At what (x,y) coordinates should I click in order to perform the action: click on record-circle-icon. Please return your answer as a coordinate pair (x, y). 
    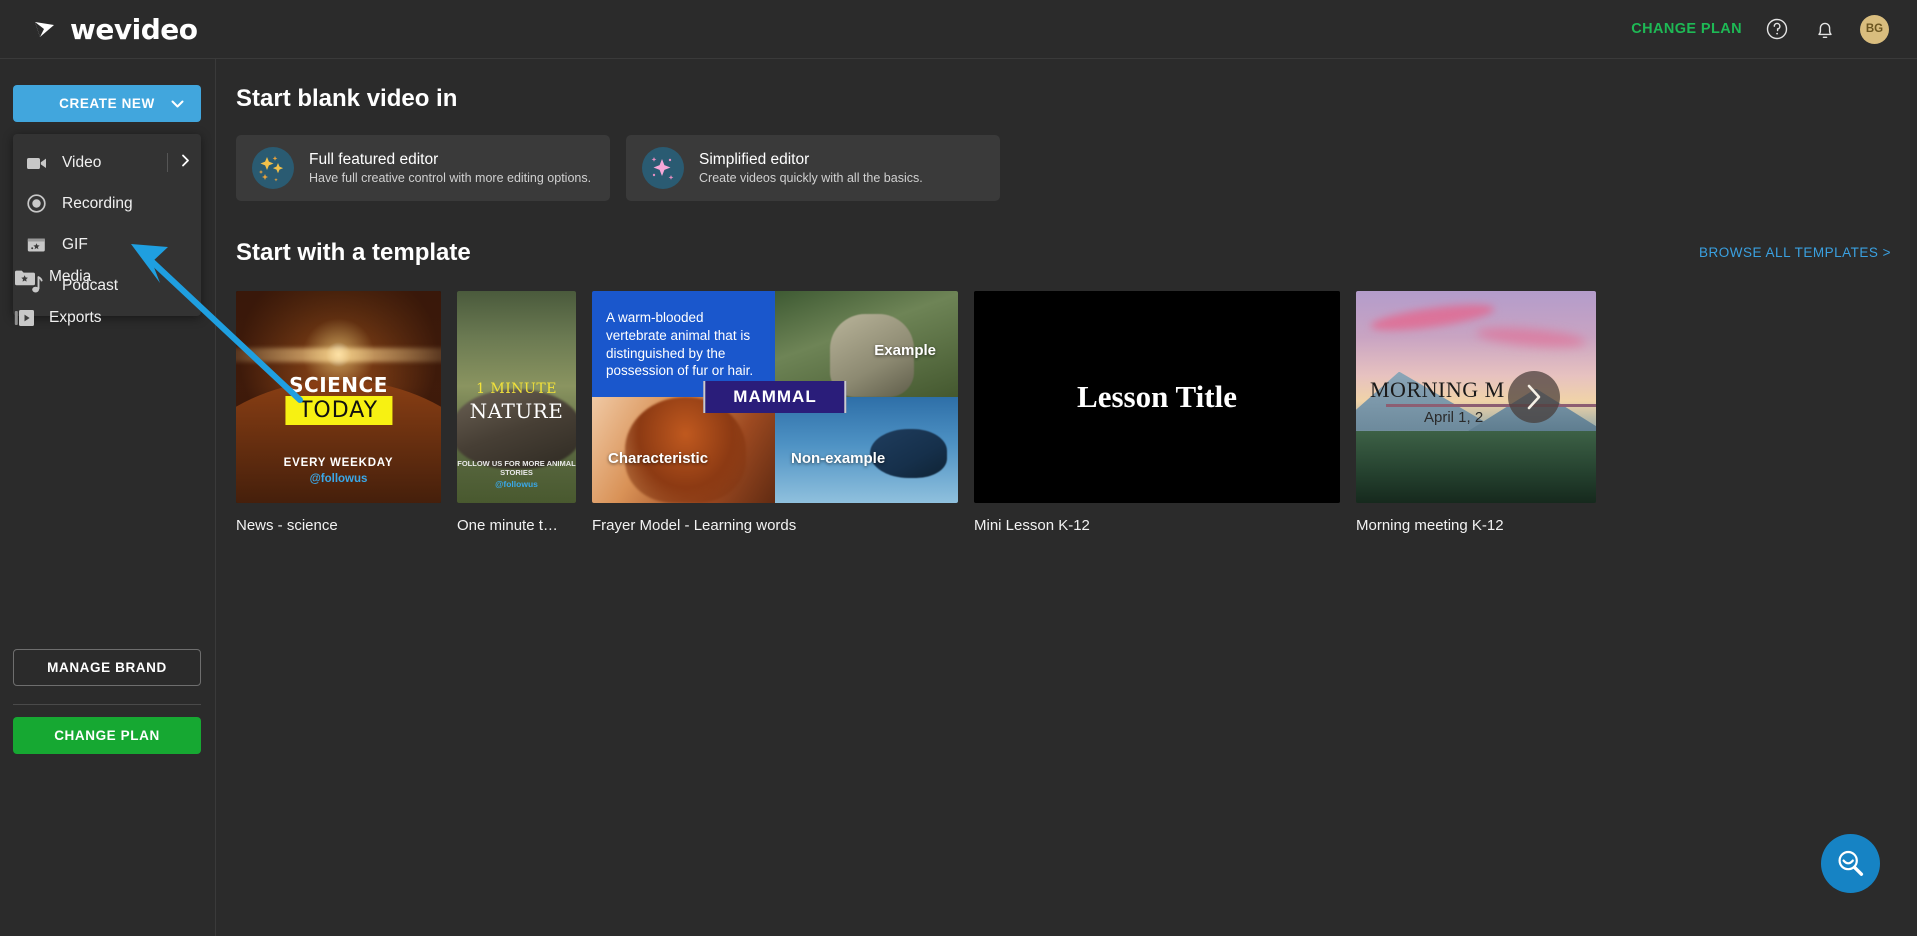
    Looking at the image, I should click on (40, 203).